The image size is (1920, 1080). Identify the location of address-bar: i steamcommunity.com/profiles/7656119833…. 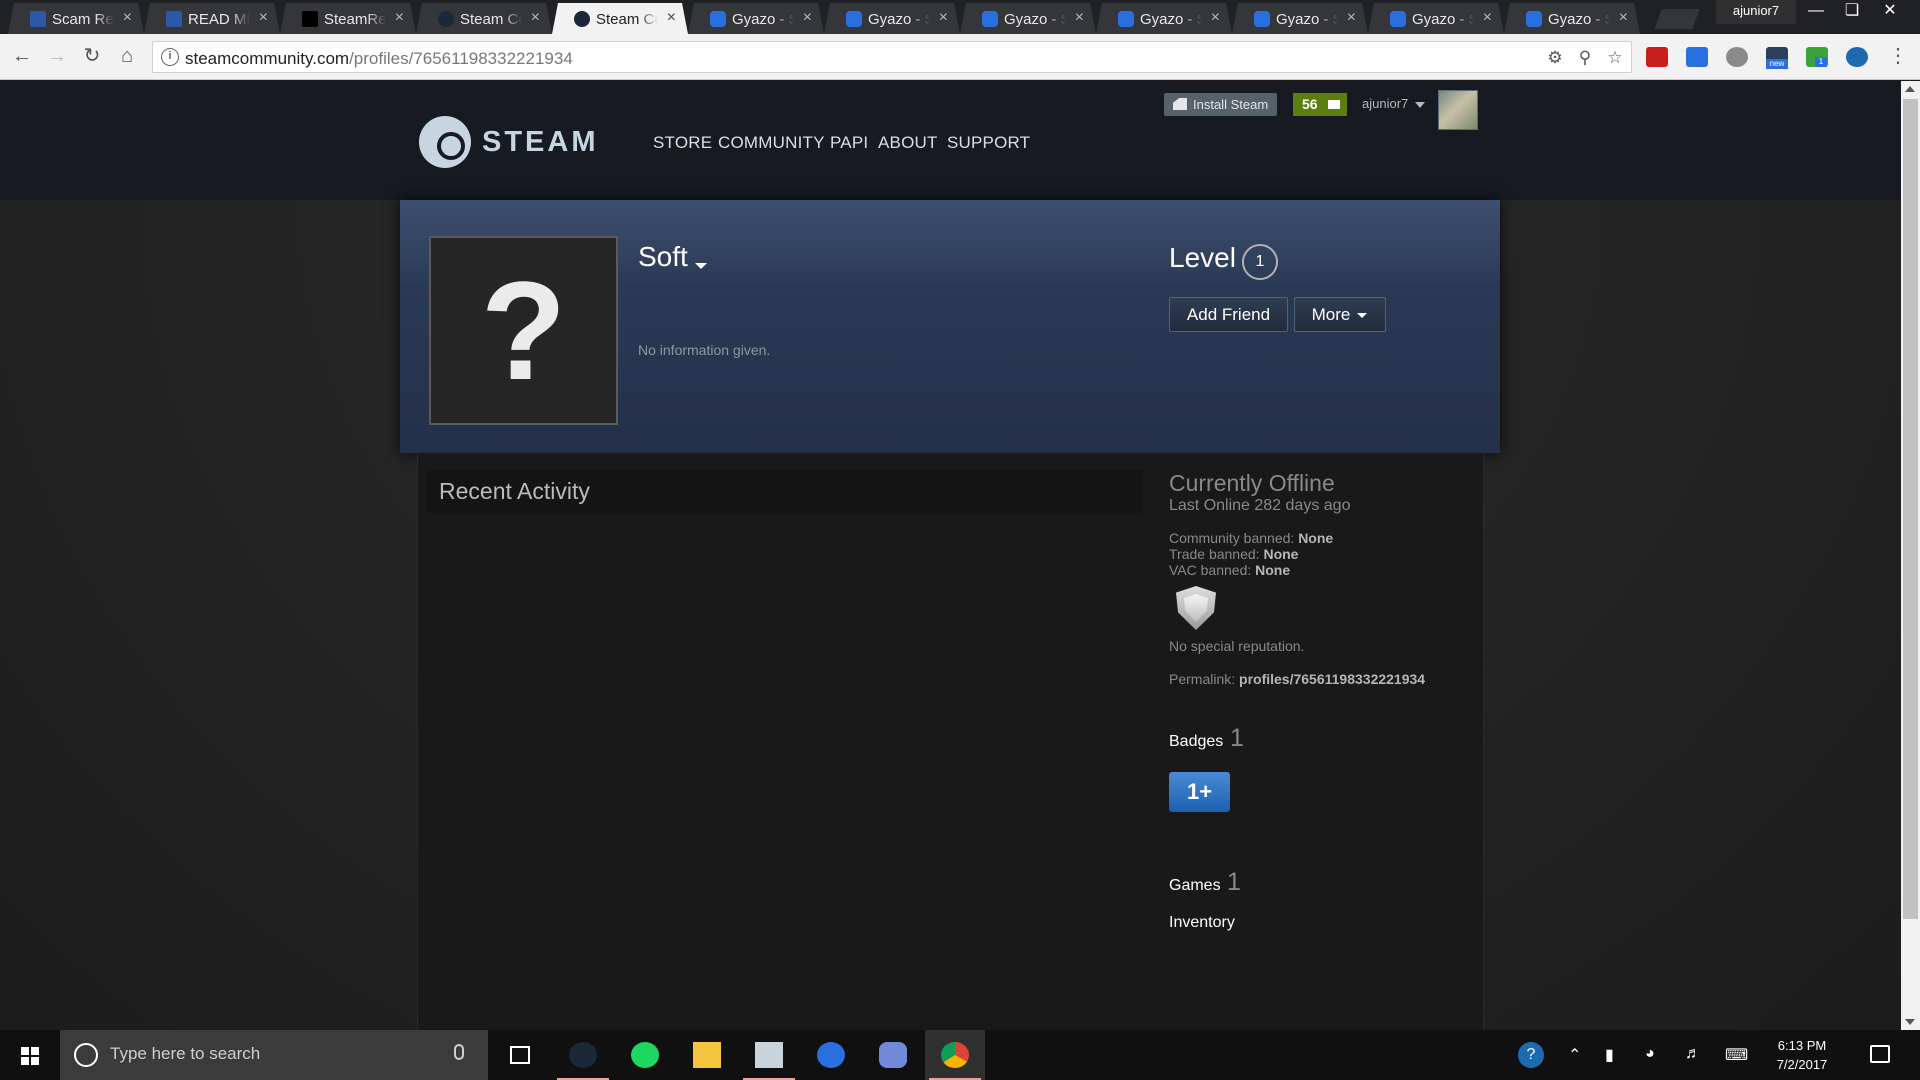
(892, 57).